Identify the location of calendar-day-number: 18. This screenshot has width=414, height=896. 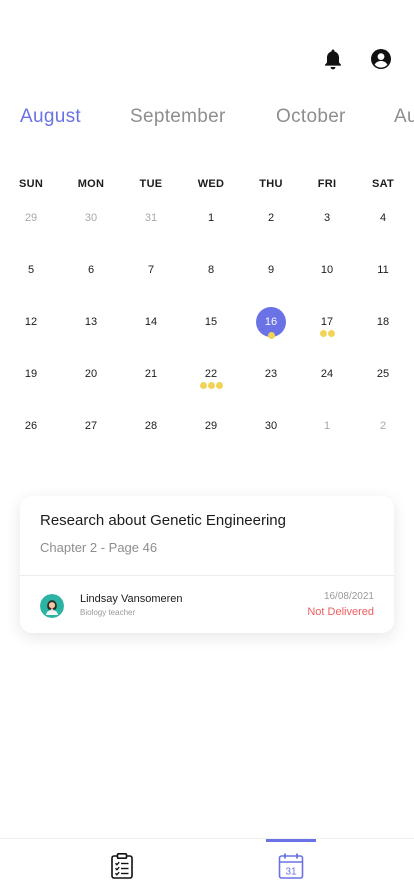
(383, 322).